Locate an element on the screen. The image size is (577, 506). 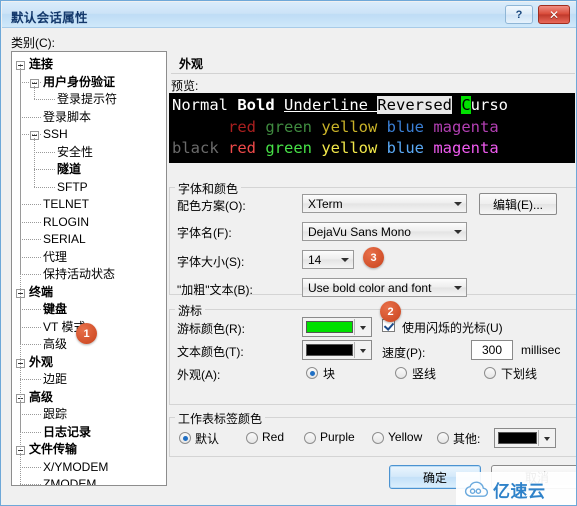
annotation-badge: 1 is located at coordinates (86, 333).